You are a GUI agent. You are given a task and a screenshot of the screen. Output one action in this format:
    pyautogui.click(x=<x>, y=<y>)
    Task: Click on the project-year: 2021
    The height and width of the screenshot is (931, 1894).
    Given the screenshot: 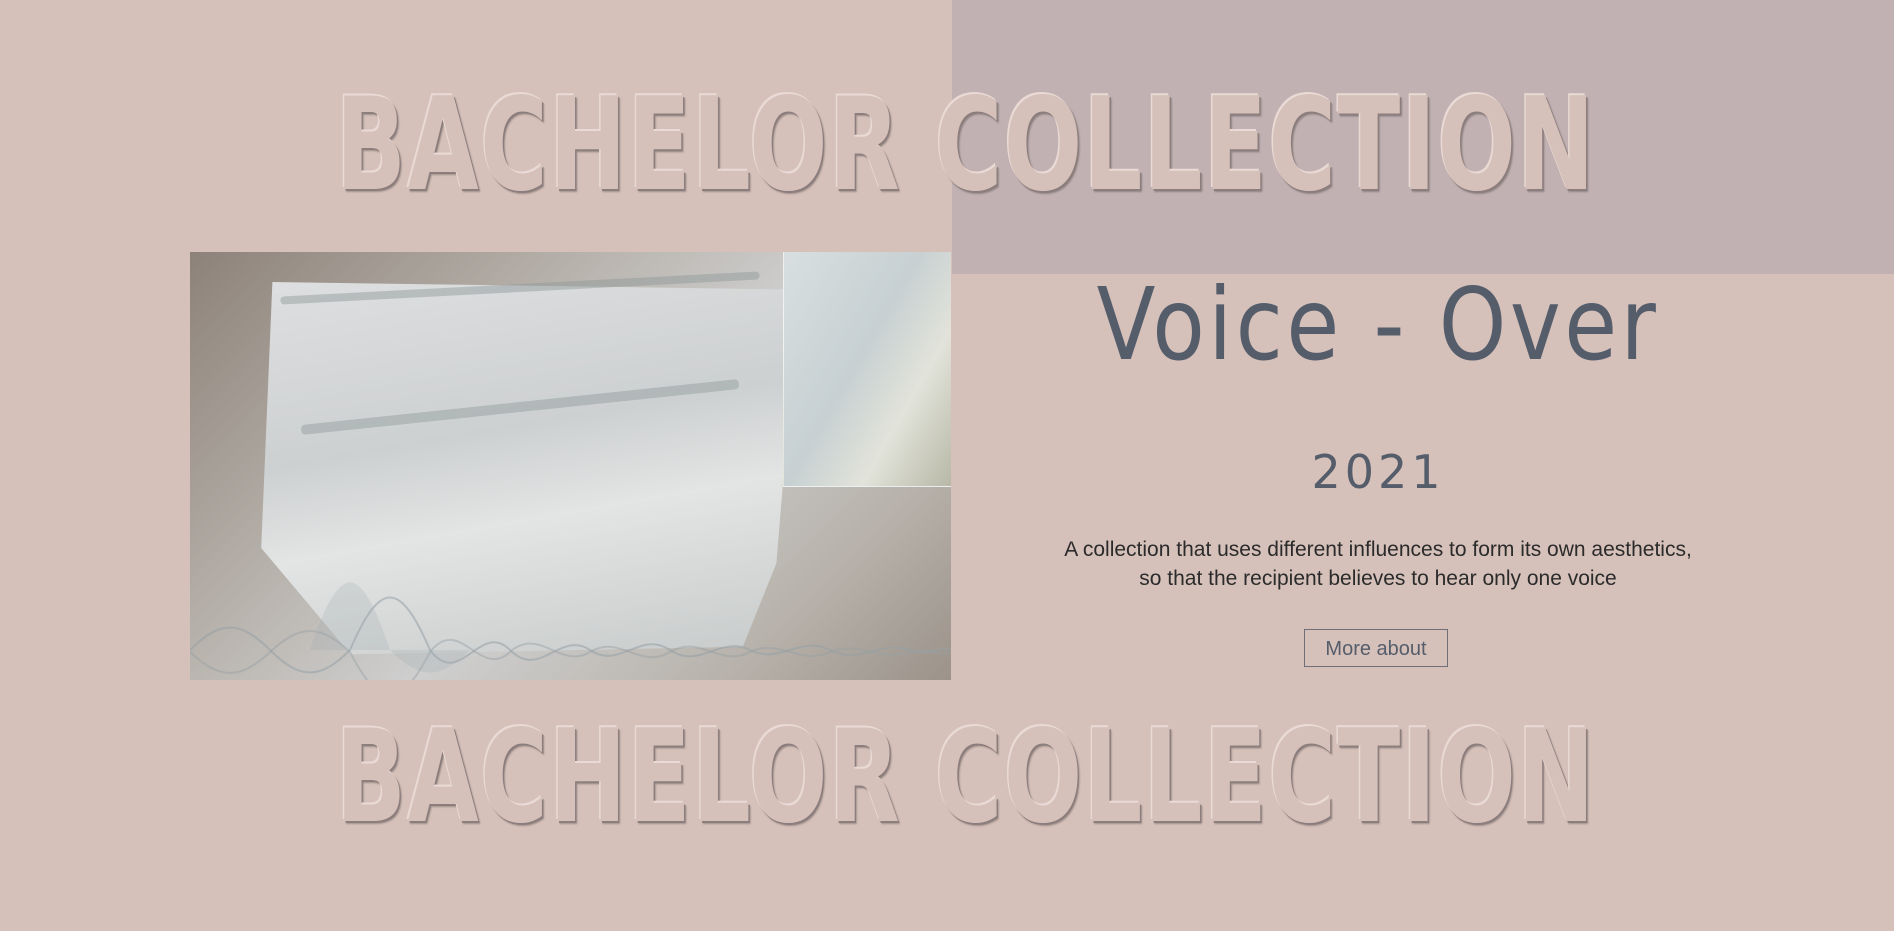 What is the action you would take?
    pyautogui.click(x=1378, y=472)
    